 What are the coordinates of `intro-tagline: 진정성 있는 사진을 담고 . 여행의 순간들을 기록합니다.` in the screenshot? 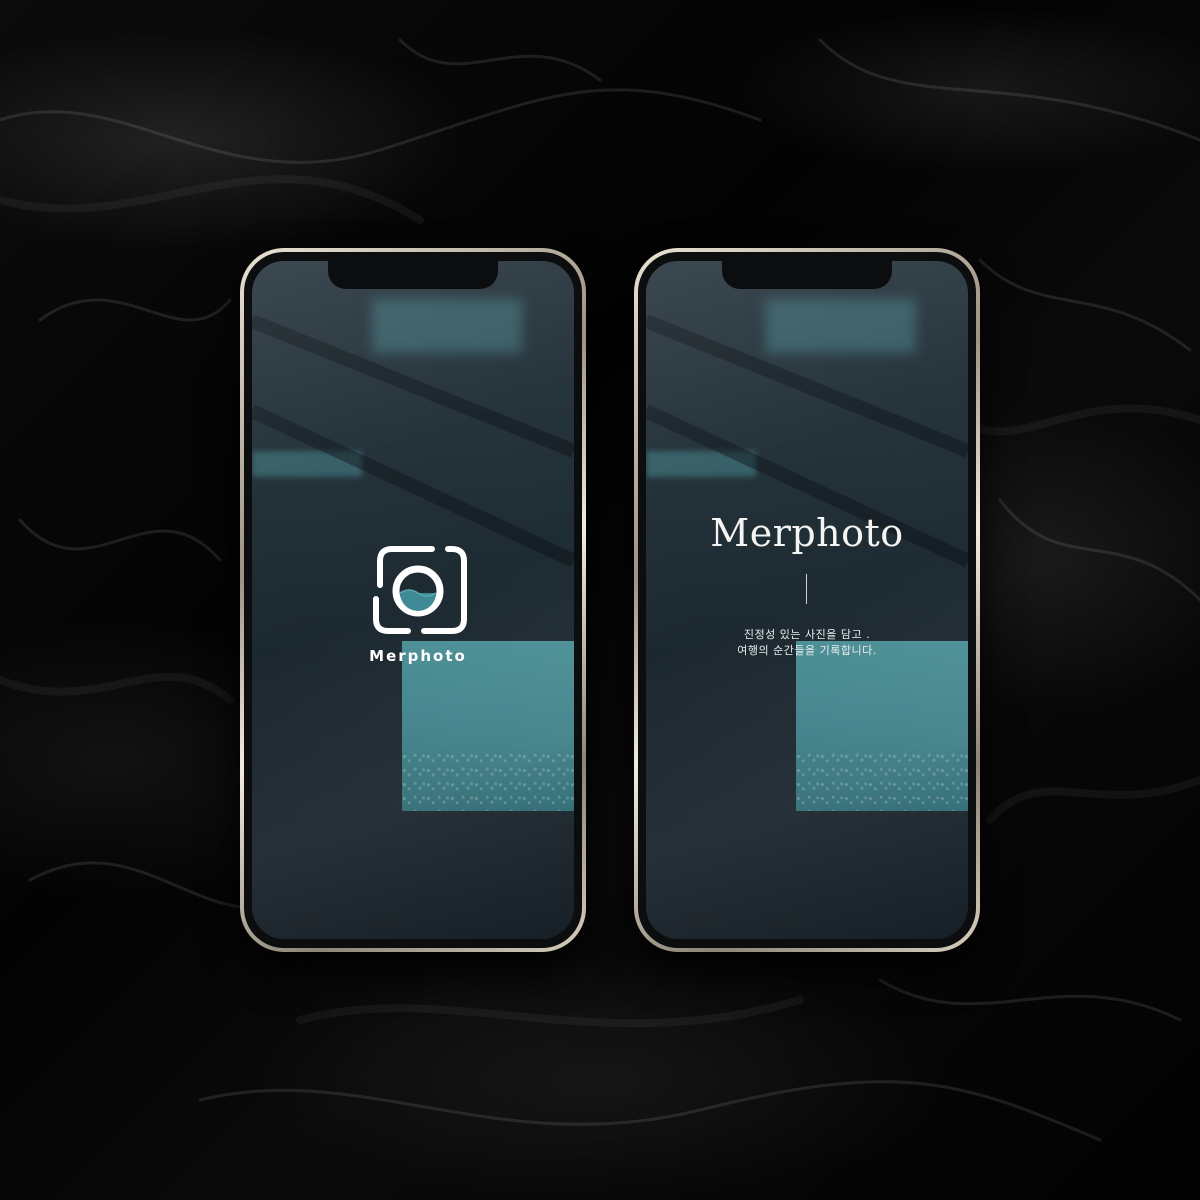 It's located at (807, 643).